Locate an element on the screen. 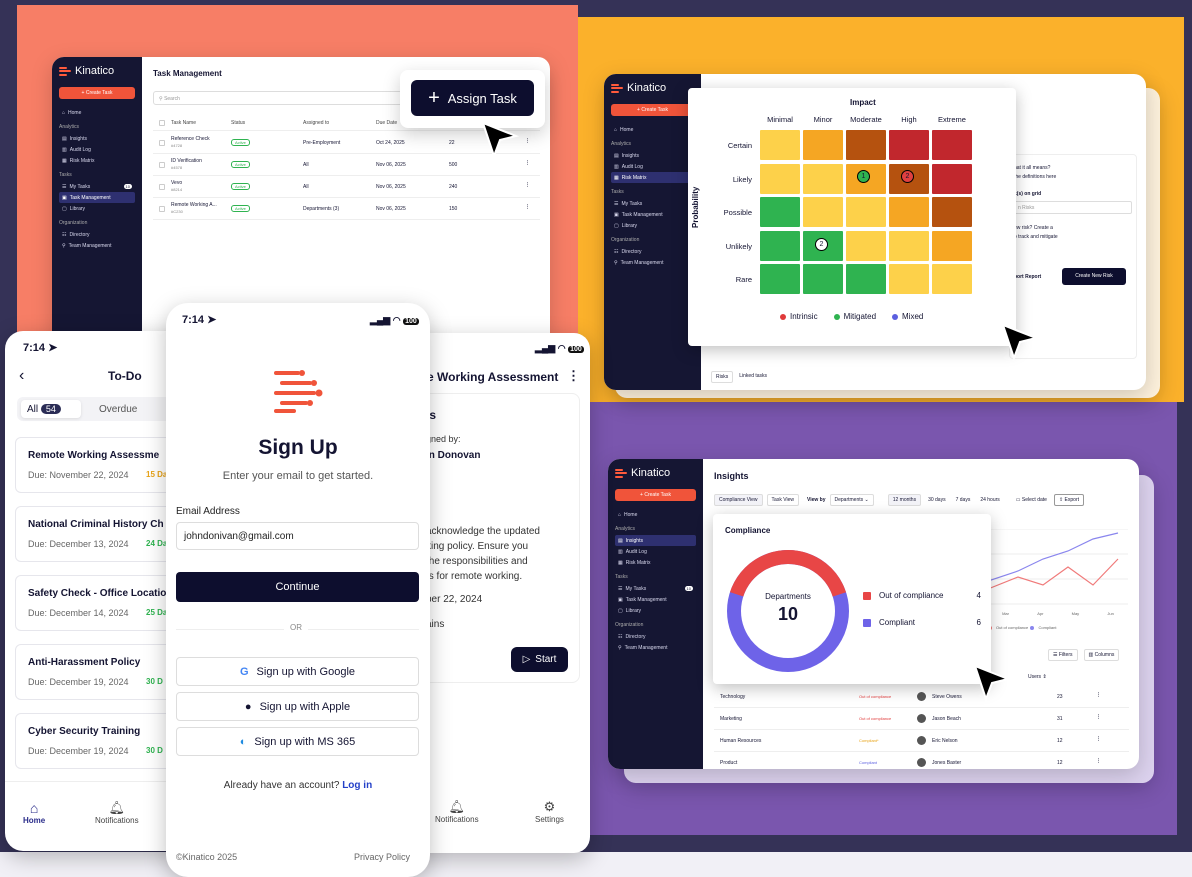  col-status: Status is located at coordinates (238, 123).